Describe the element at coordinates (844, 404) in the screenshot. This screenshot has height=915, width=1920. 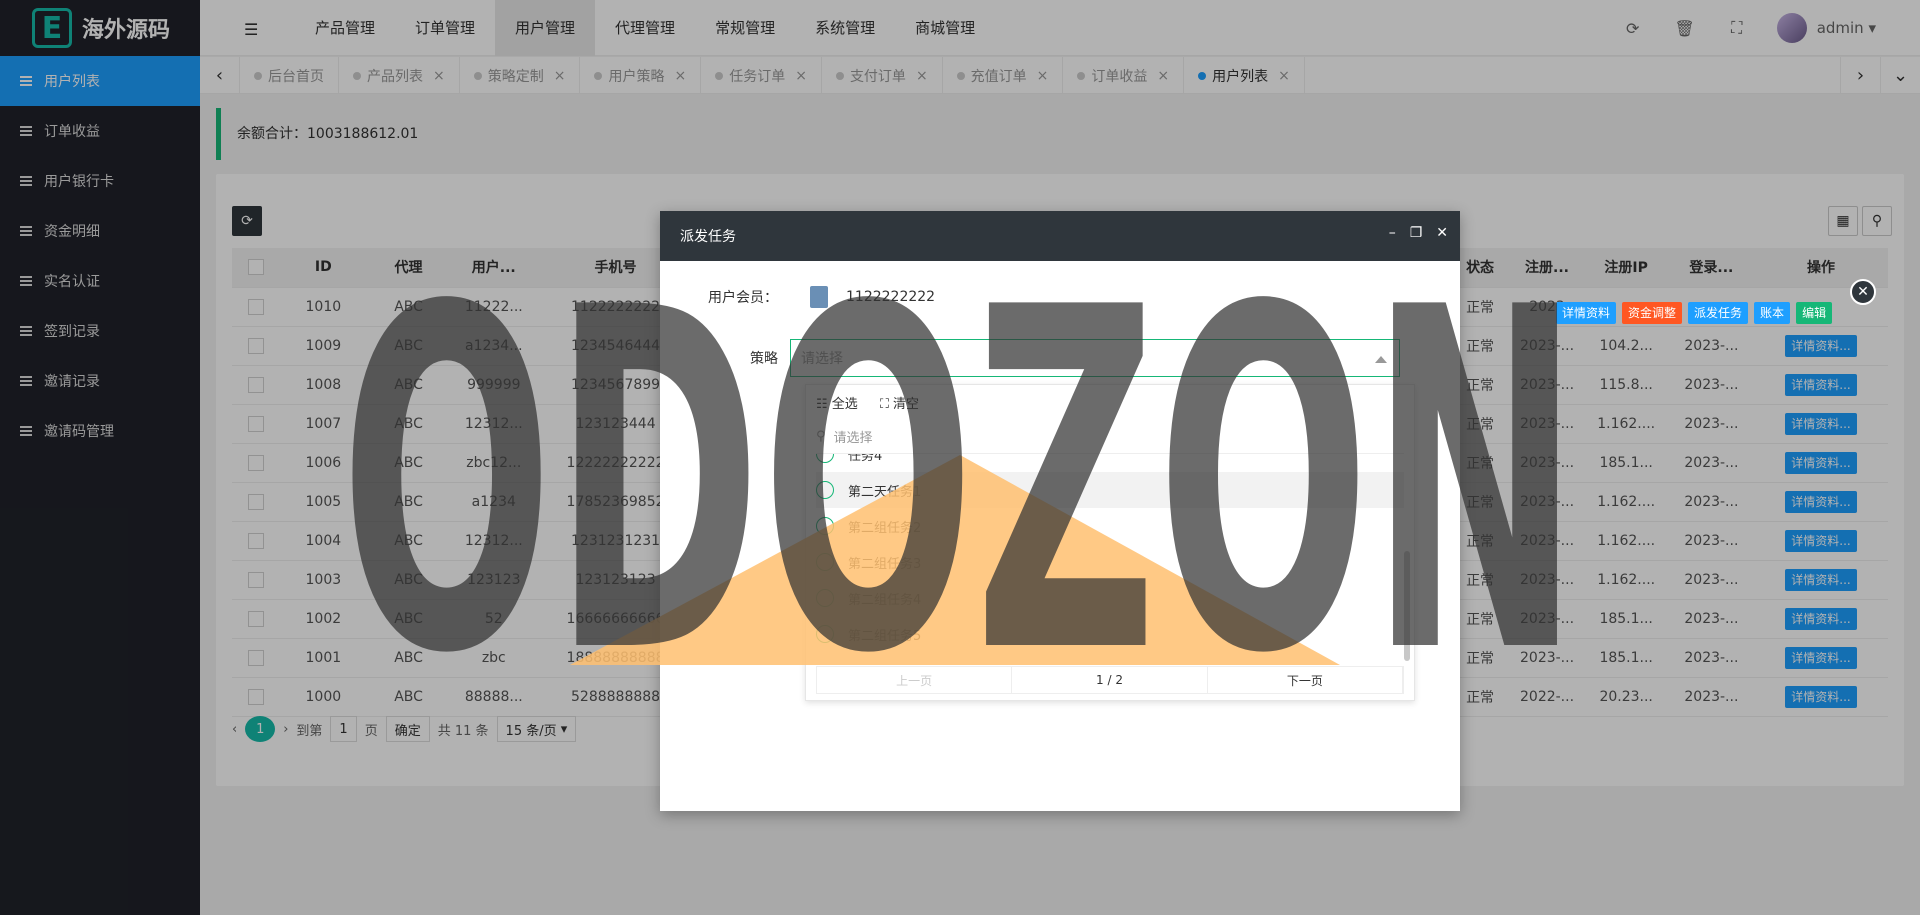
I see `select-all-label: 全选` at that location.